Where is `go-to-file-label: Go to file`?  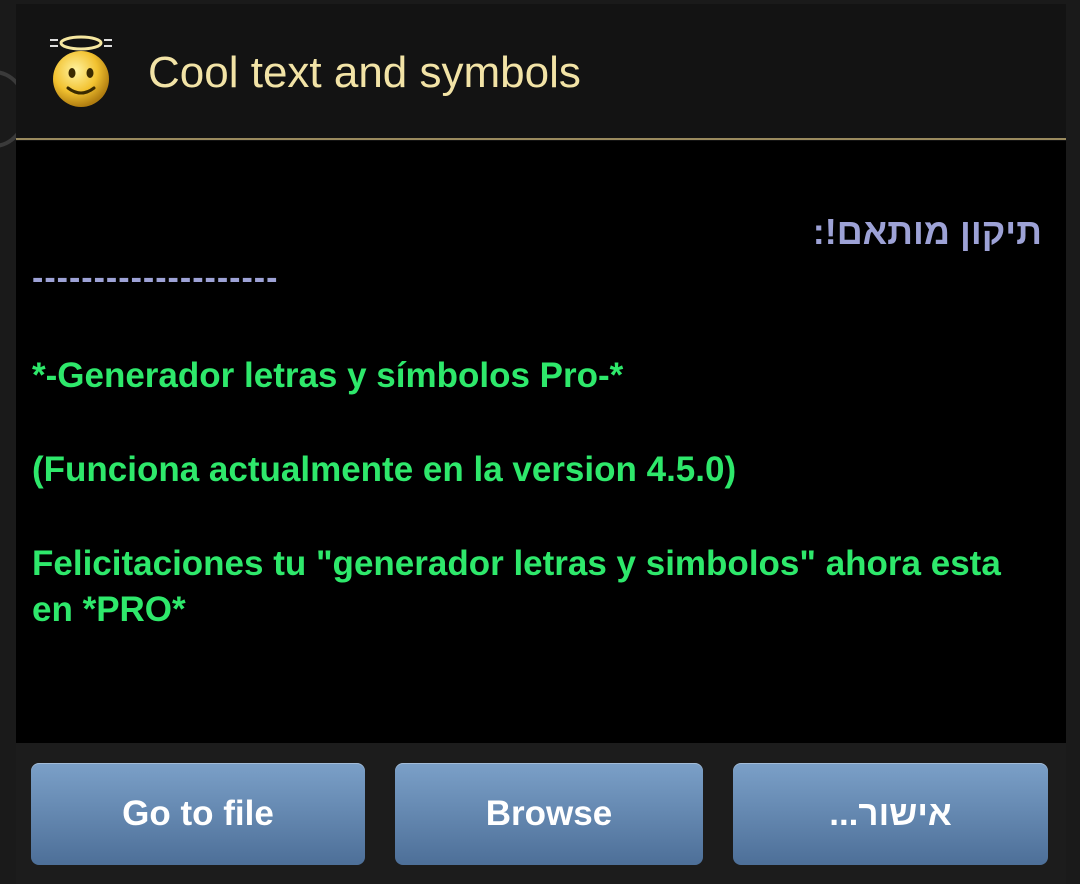 go-to-file-label: Go to file is located at coordinates (198, 813).